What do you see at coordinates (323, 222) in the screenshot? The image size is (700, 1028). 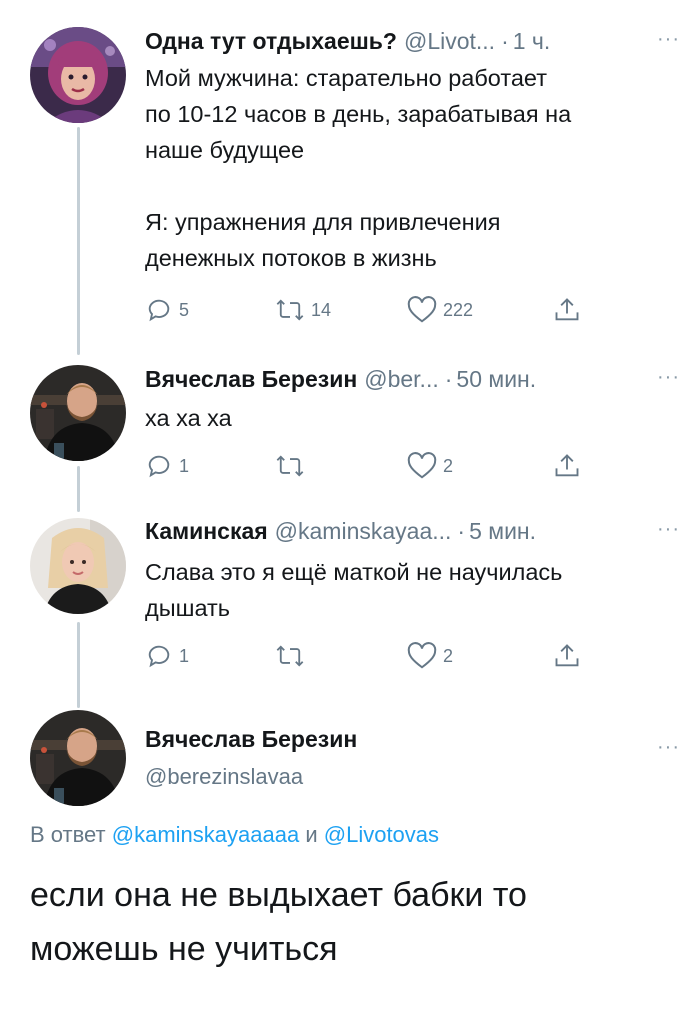 I see `tweet-text-line: Я: упражнения для привлечения` at bounding box center [323, 222].